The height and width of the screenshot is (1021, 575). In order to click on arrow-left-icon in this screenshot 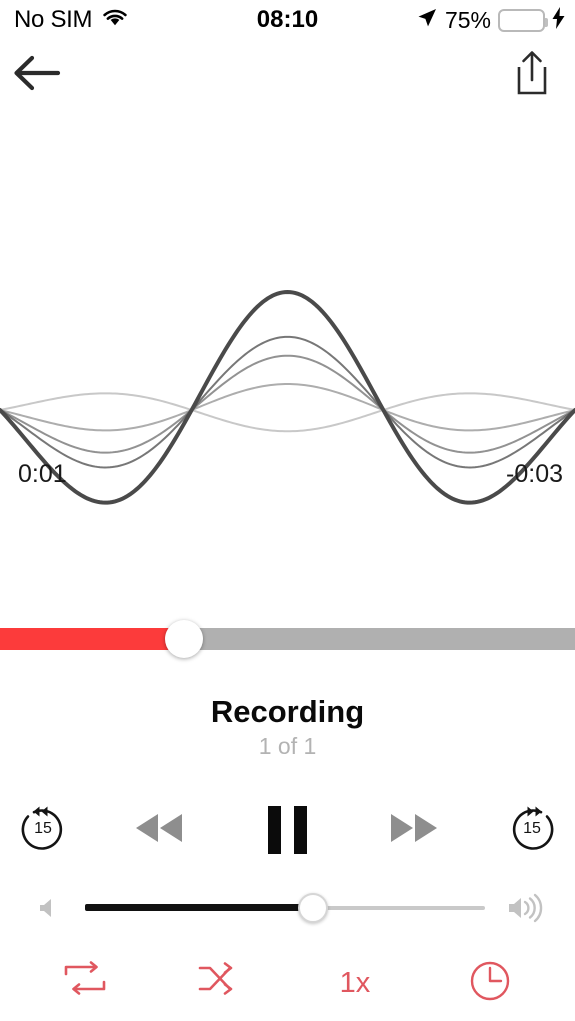, I will do `click(37, 75)`.